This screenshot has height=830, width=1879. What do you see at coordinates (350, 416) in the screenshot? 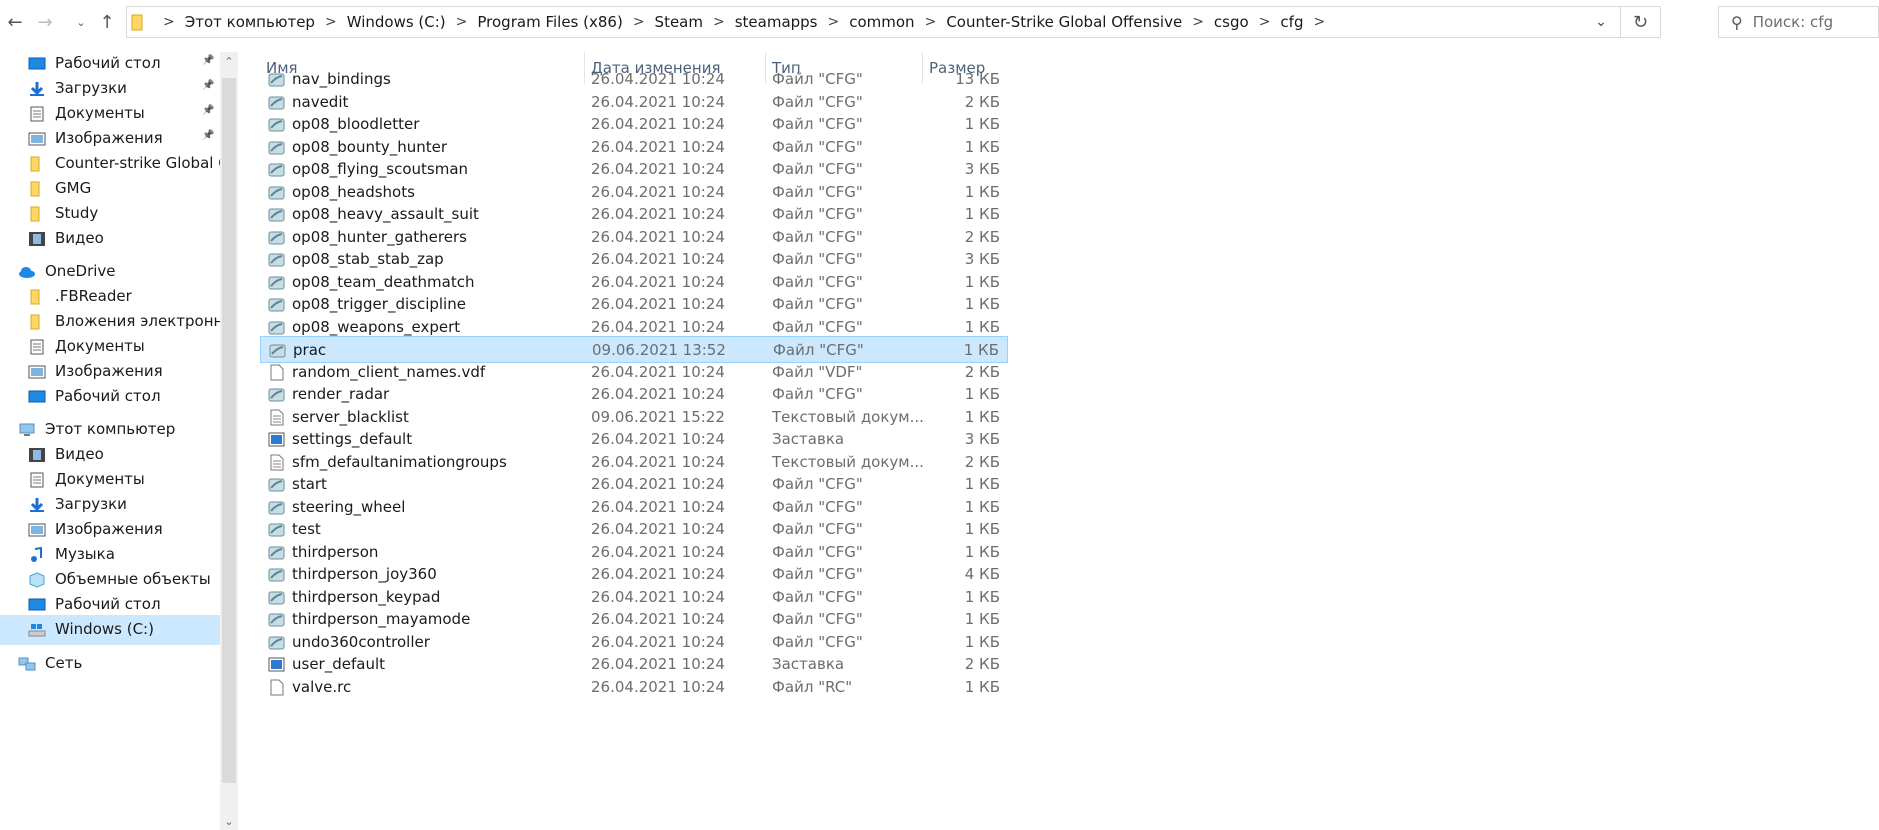
I see `file-name: server_blacklist` at bounding box center [350, 416].